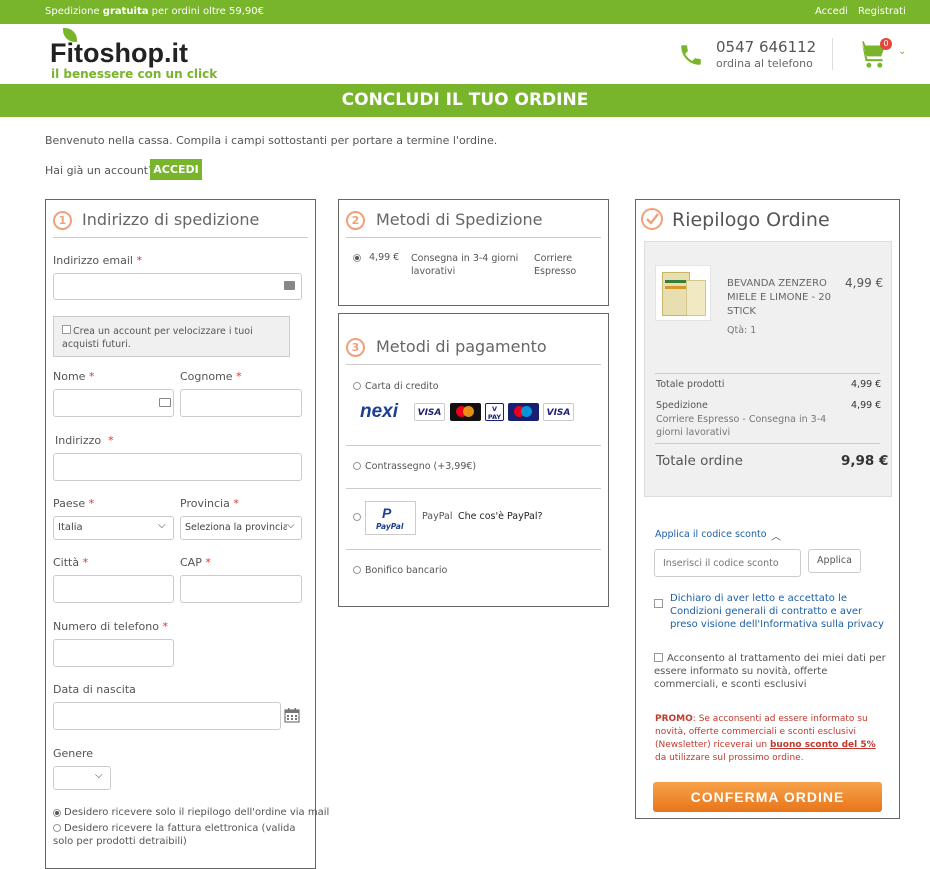 The height and width of the screenshot is (869, 930). I want to click on paypal-logo: P PayPal, so click(390, 518).